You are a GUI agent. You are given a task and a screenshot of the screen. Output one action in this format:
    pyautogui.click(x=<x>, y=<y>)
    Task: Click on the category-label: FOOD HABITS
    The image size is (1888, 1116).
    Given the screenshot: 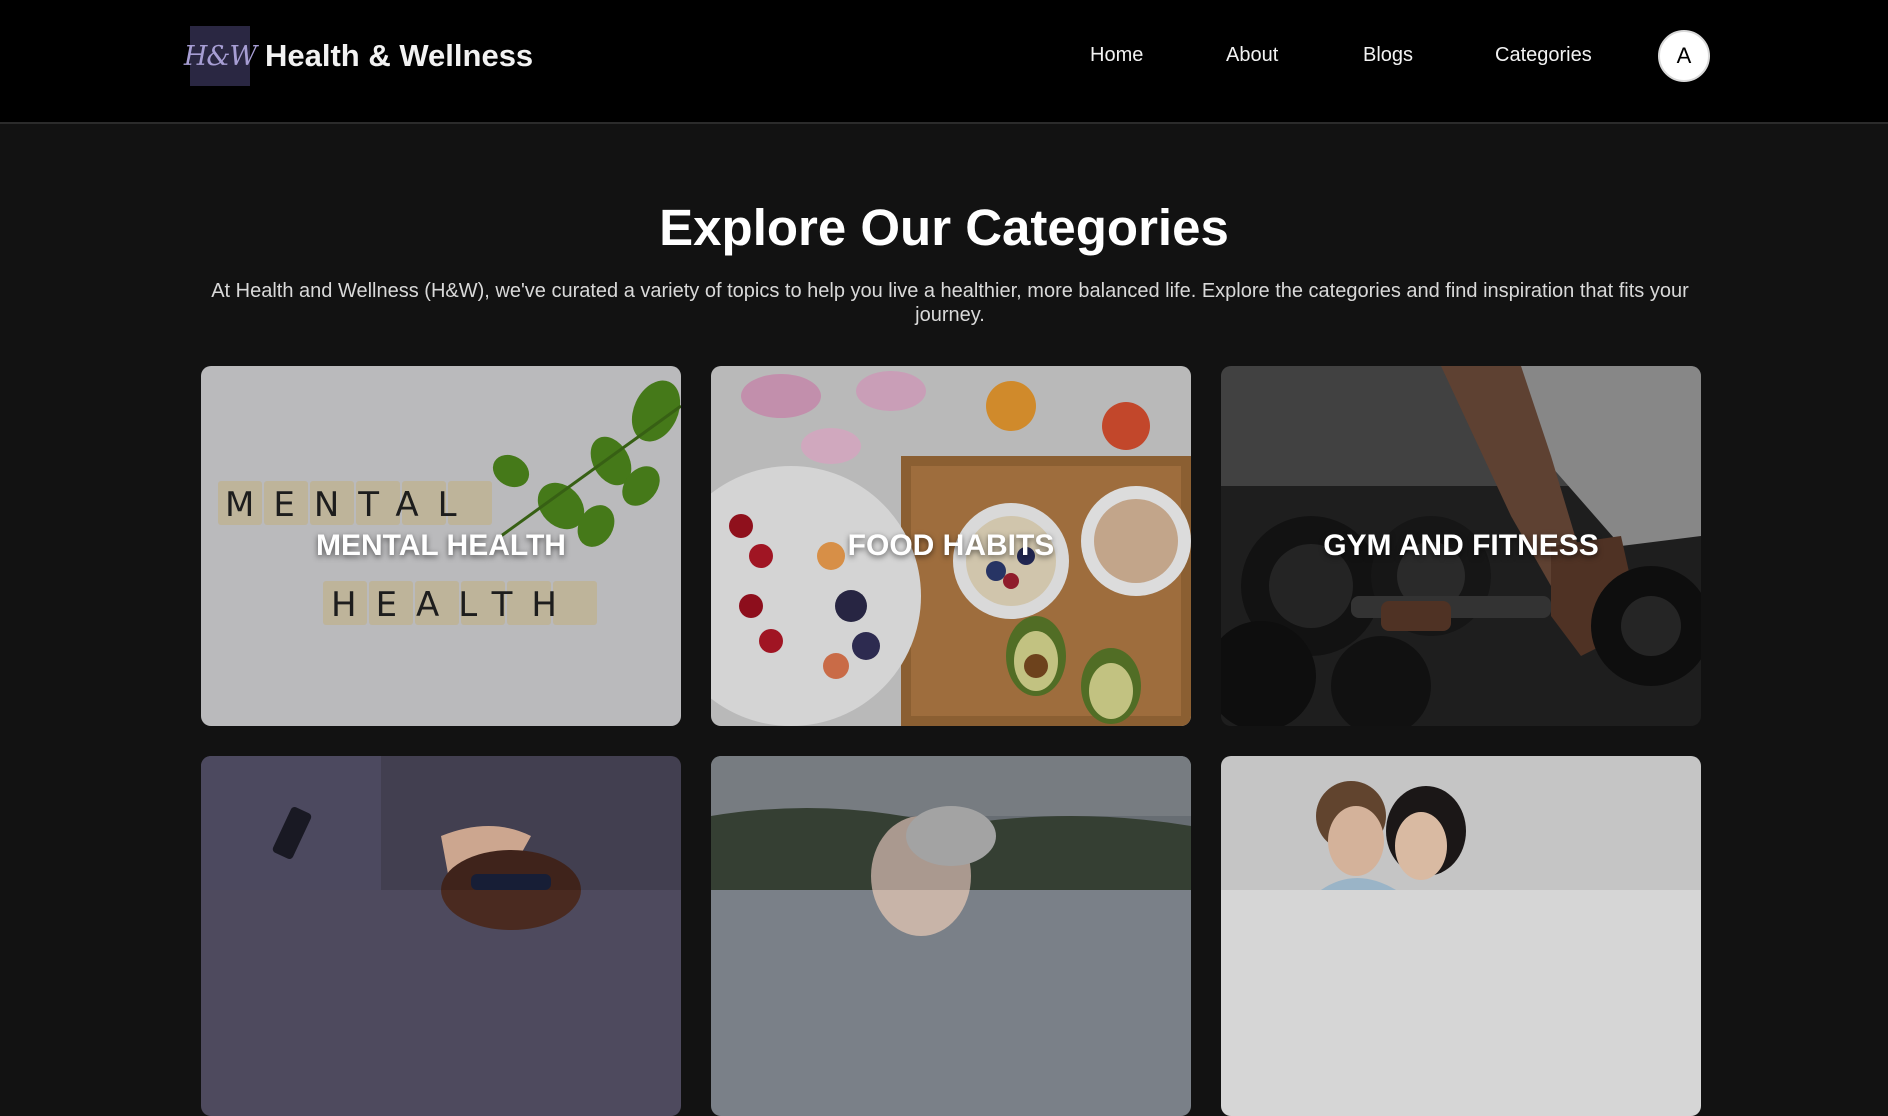 What is the action you would take?
    pyautogui.click(x=951, y=545)
    